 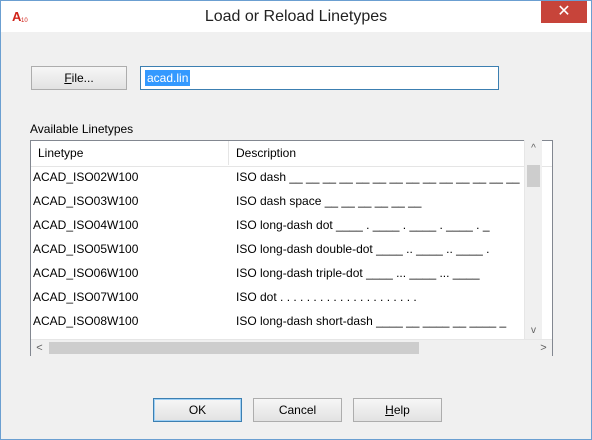 What do you see at coordinates (86, 321) in the screenshot?
I see `linetype-cell: ACAD_ISO08W100` at bounding box center [86, 321].